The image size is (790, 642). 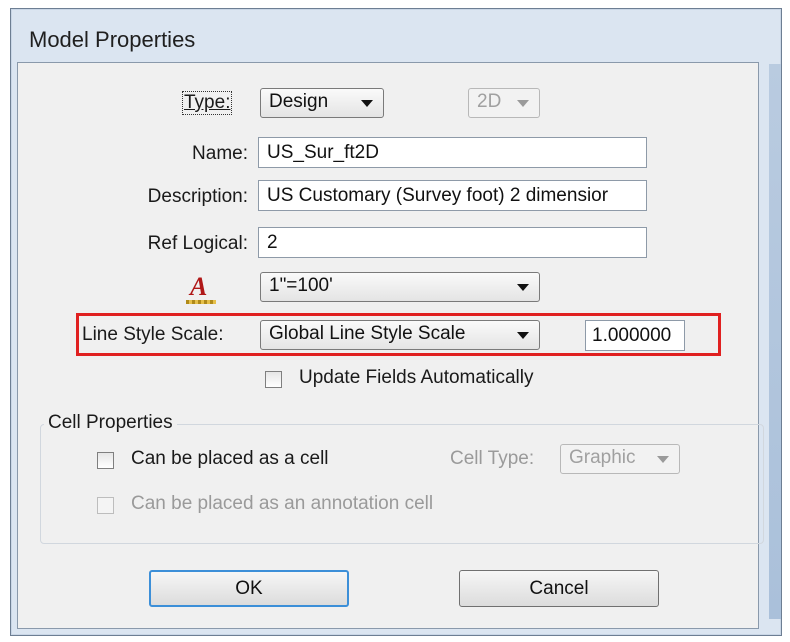 I want to click on dimension-value: 2D, so click(x=489, y=101).